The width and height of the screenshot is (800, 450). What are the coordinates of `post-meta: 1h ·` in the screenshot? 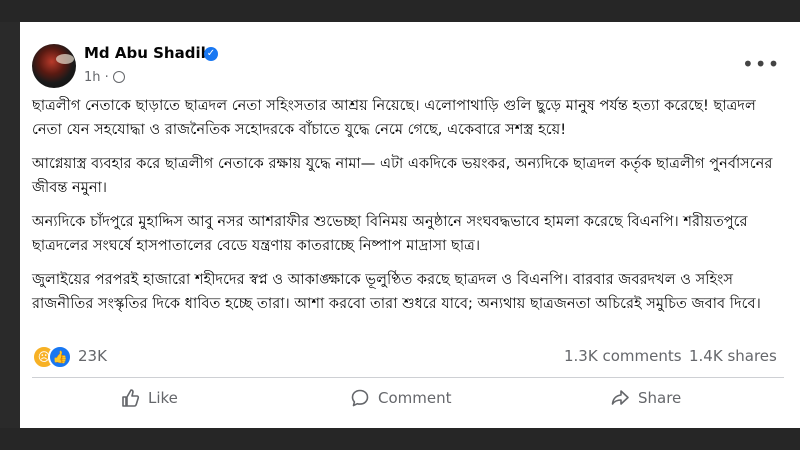 It's located at (104, 77).